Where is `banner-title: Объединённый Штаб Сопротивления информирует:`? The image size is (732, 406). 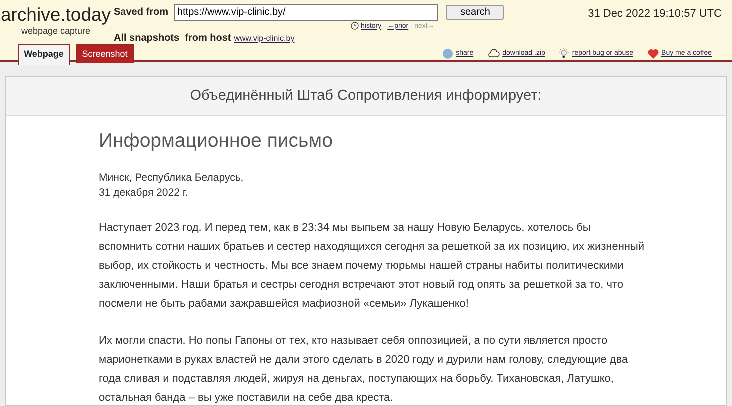
banner-title: Объединённый Штаб Сопротивления информирует: is located at coordinates (366, 96).